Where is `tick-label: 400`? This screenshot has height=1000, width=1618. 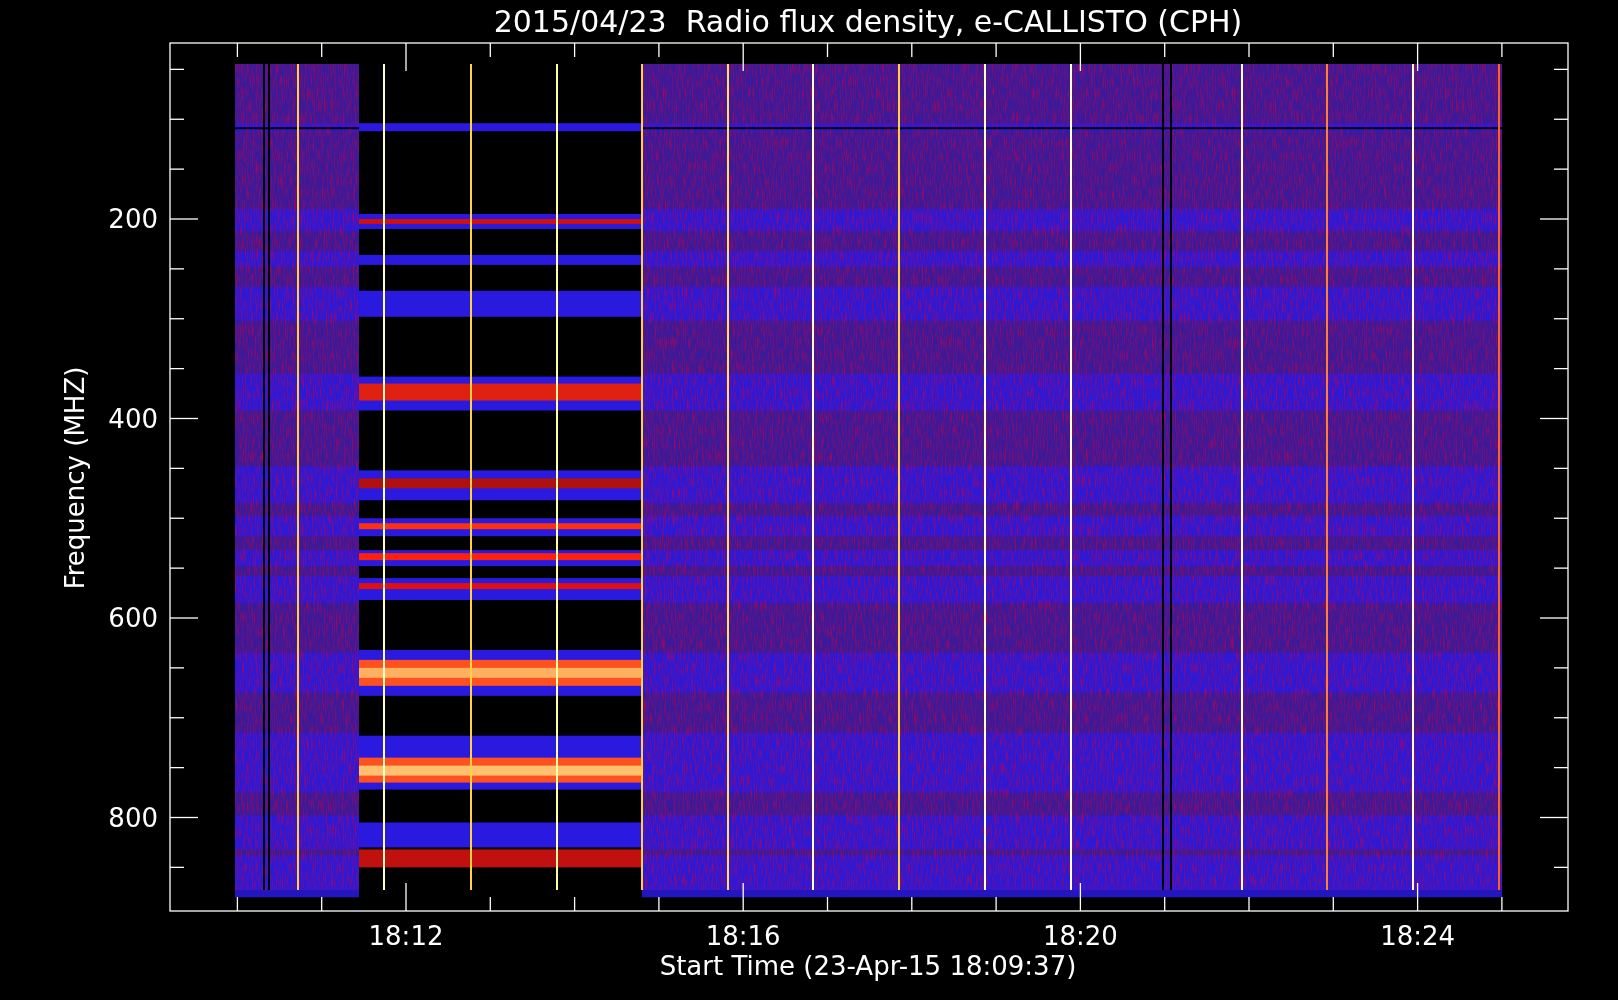
tick-label: 400 is located at coordinates (133, 418).